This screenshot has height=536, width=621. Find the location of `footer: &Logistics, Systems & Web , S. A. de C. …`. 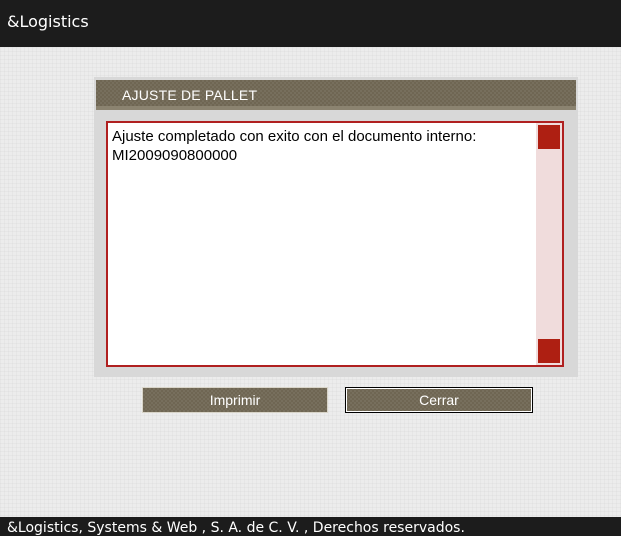

footer: &Logistics, Systems & Web , S. A. de C. … is located at coordinates (310, 526).